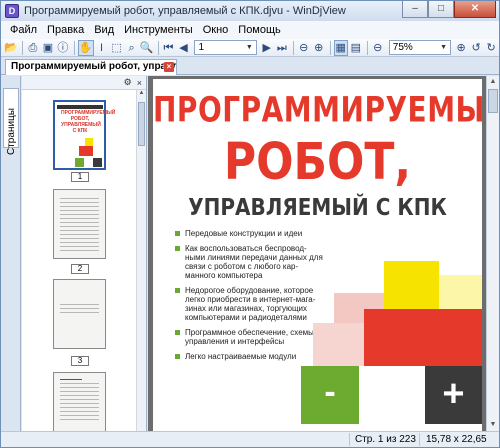  What do you see at coordinates (267, 48) in the screenshot?
I see `next-page-icon: ▶` at bounding box center [267, 48].